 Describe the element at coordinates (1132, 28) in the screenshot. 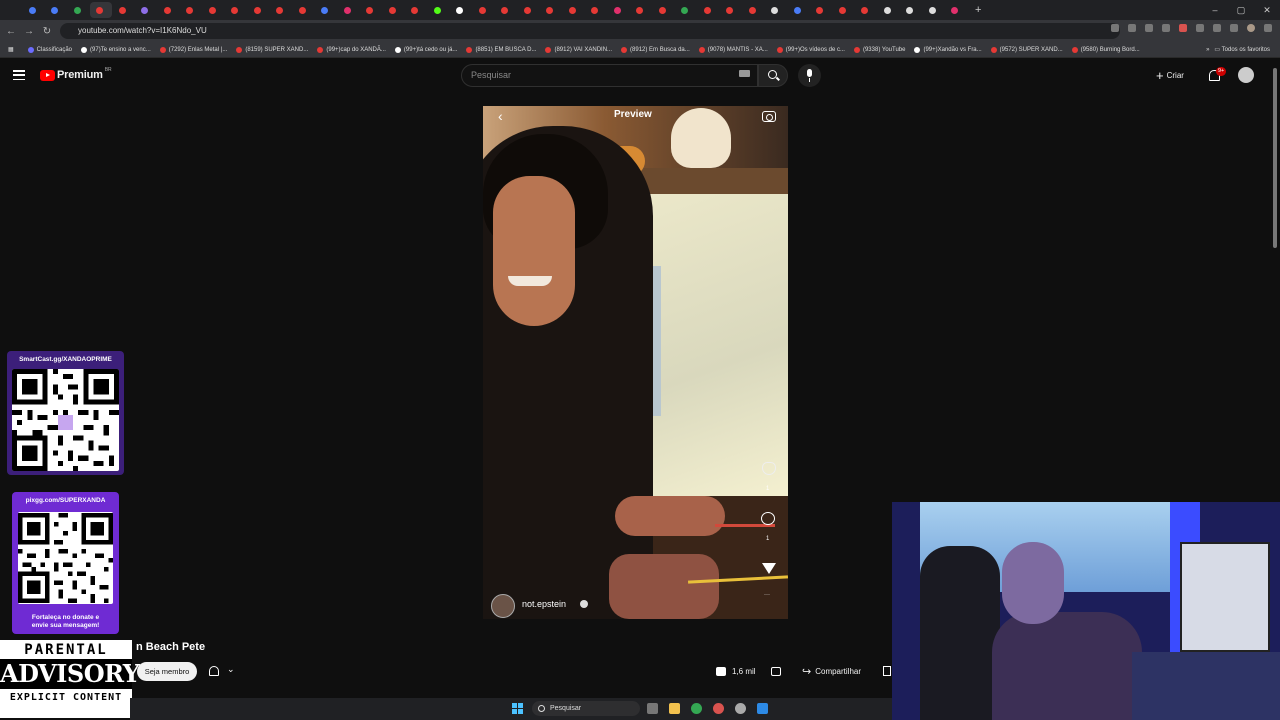

I see `zoom-icon` at that location.